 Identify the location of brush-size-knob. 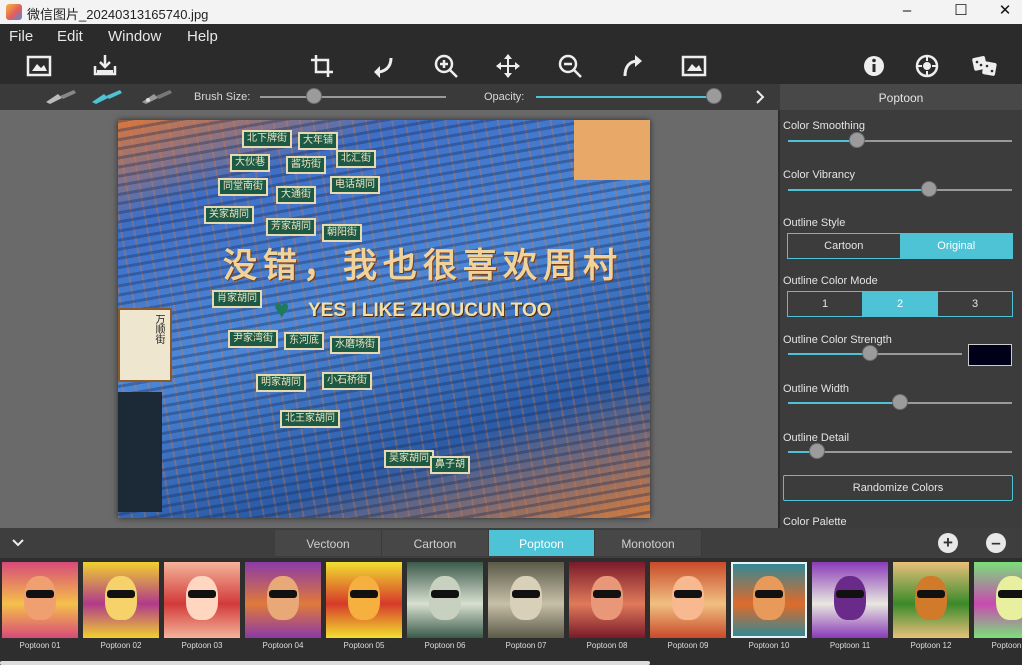
(313, 96).